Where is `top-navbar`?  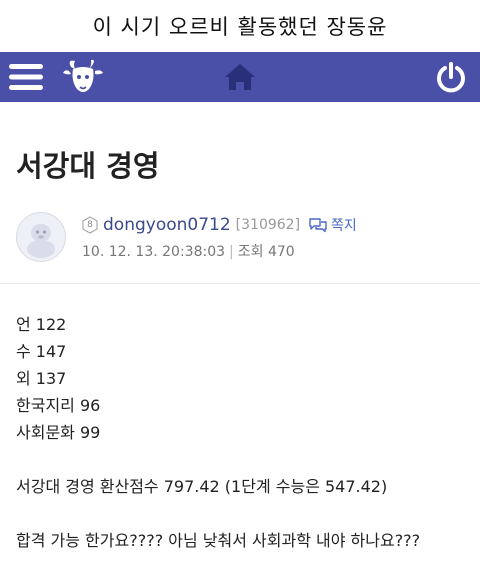 top-navbar is located at coordinates (240, 77).